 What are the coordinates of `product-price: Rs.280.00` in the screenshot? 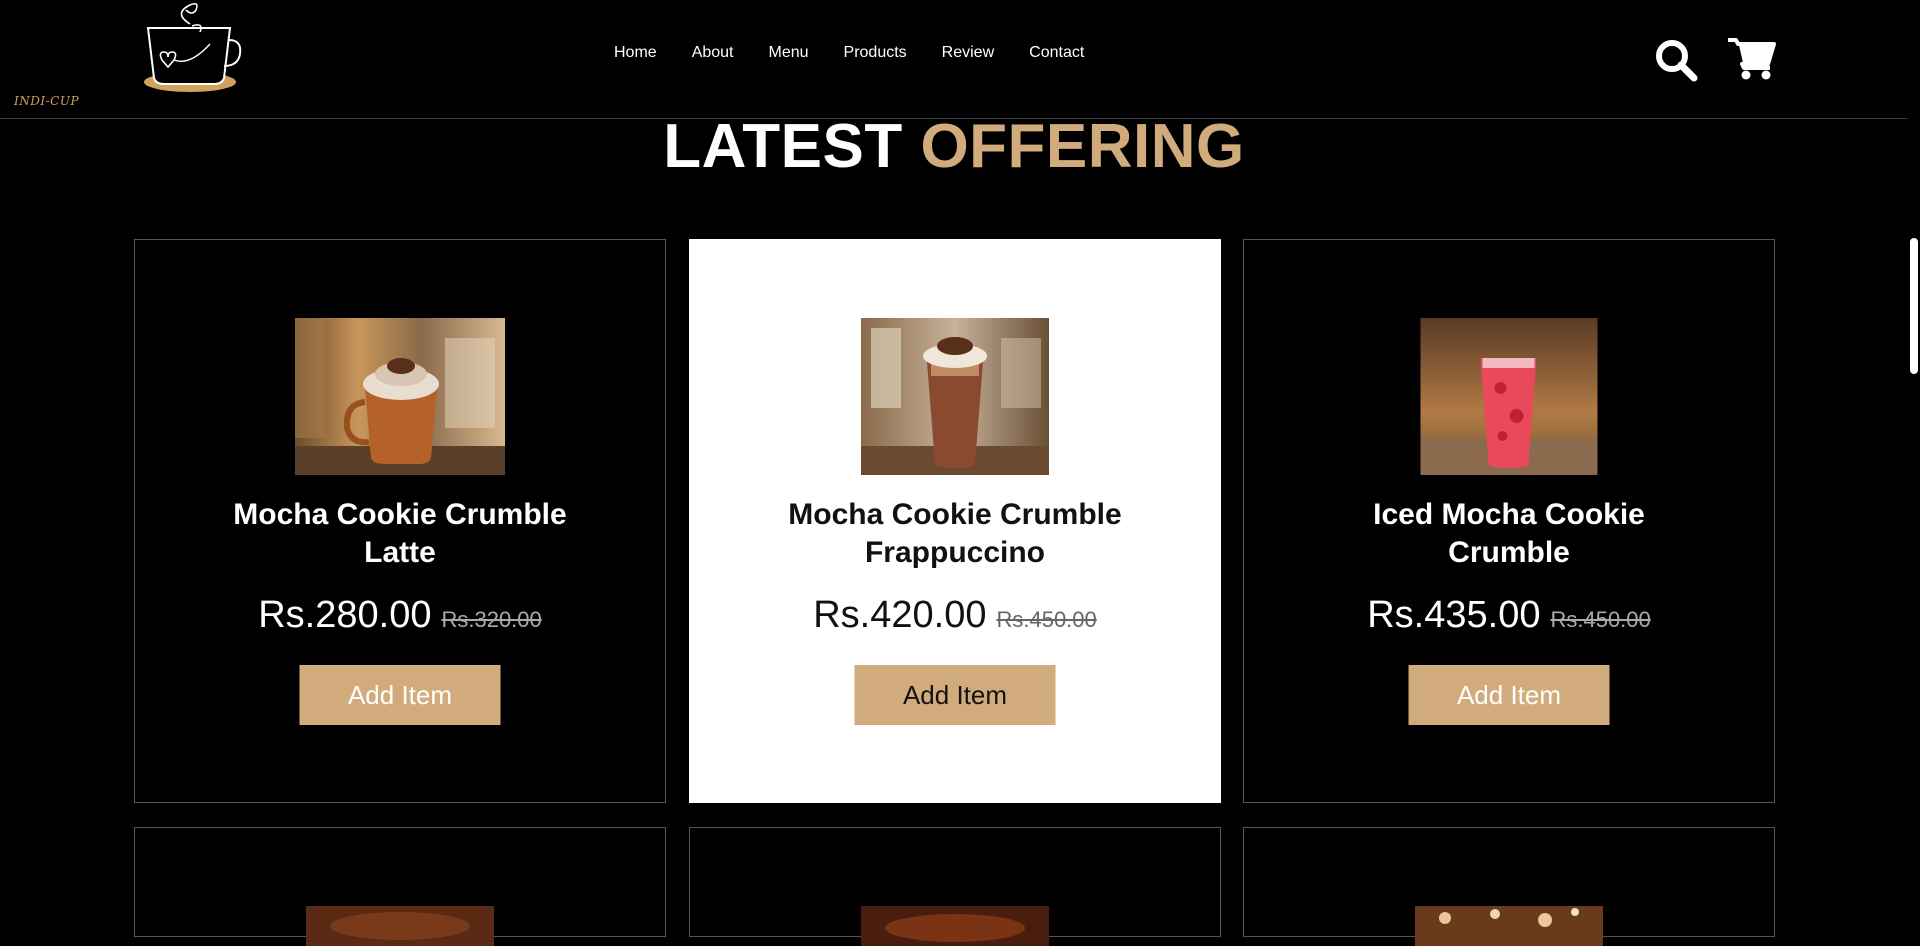 It's located at (345, 615).